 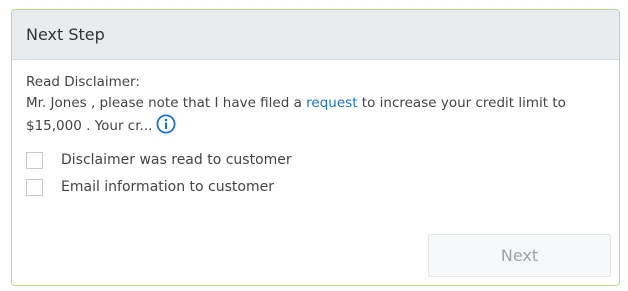 What do you see at coordinates (315, 187) in the screenshot?
I see `option-email-info: Email information to customer` at bounding box center [315, 187].